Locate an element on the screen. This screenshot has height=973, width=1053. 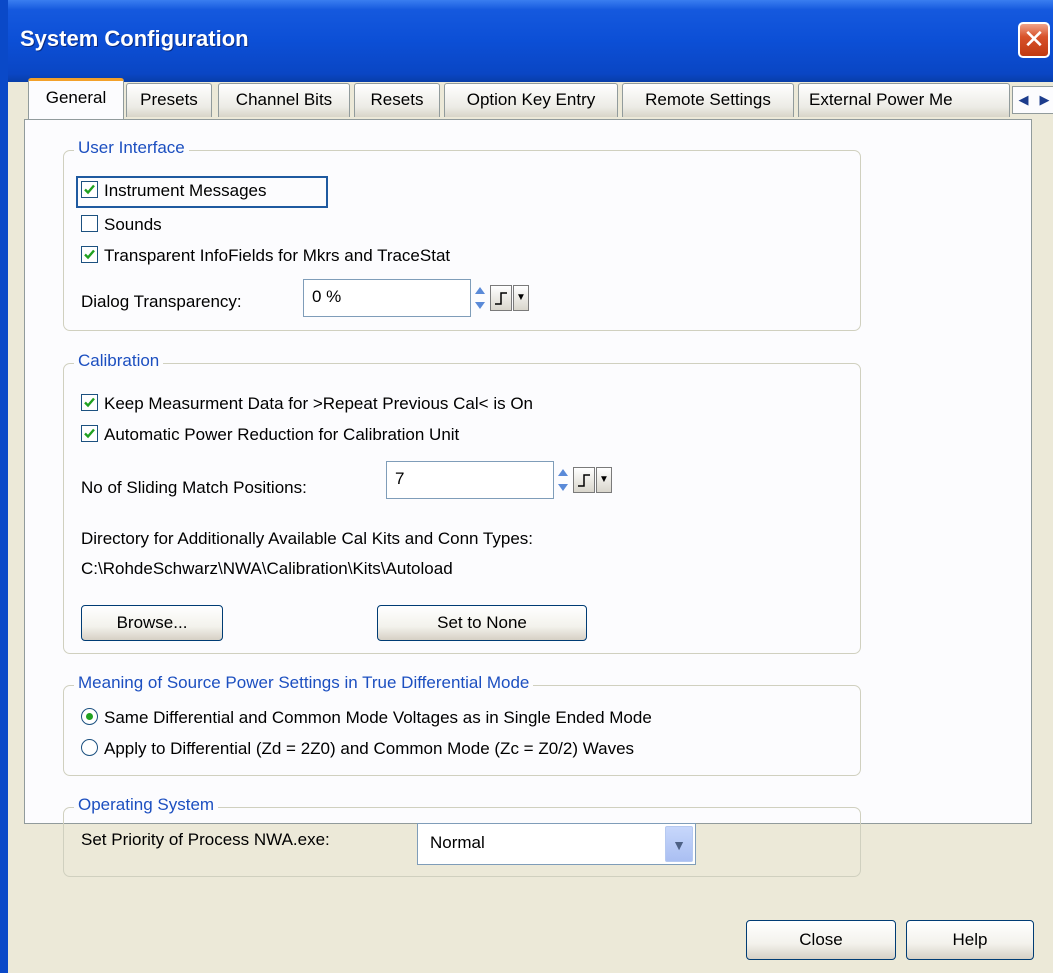
tab-remote-settings: Remote Settings is located at coordinates (708, 100).